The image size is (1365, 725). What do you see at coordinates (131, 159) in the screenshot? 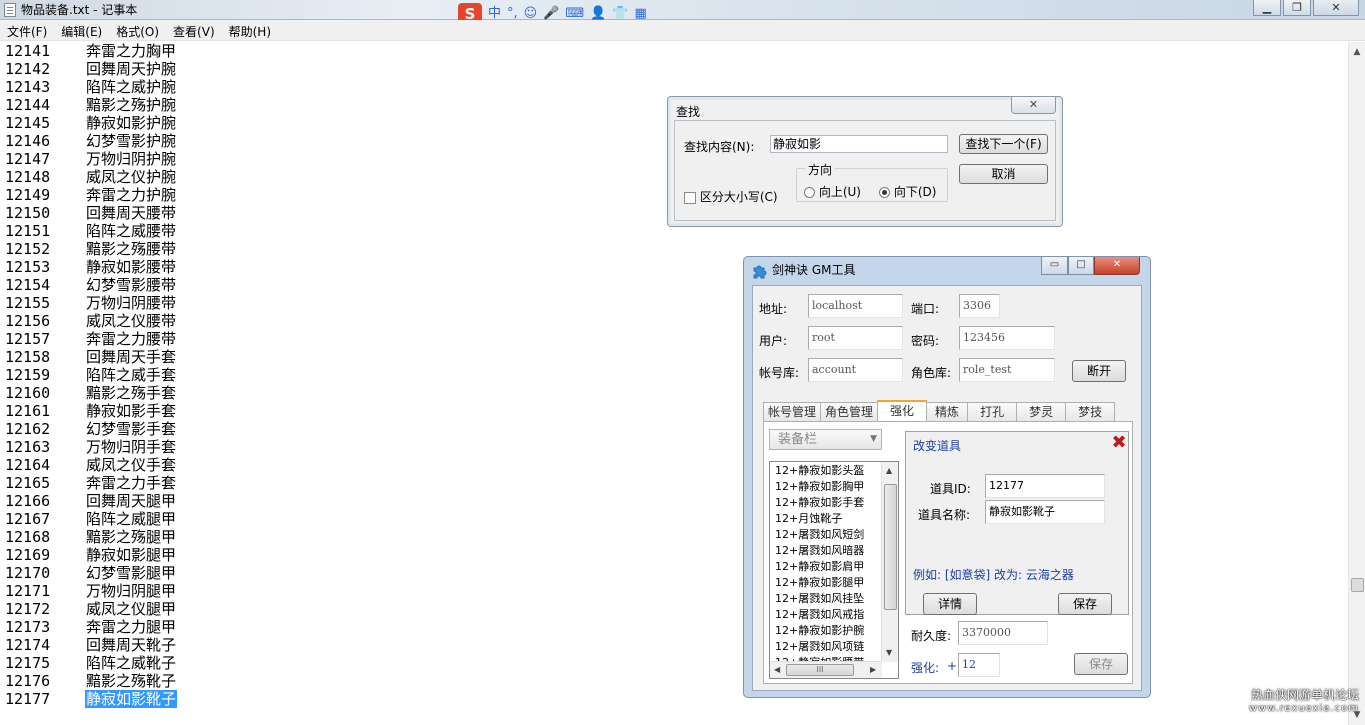
I see `line-name: 万物归阴护腕` at bounding box center [131, 159].